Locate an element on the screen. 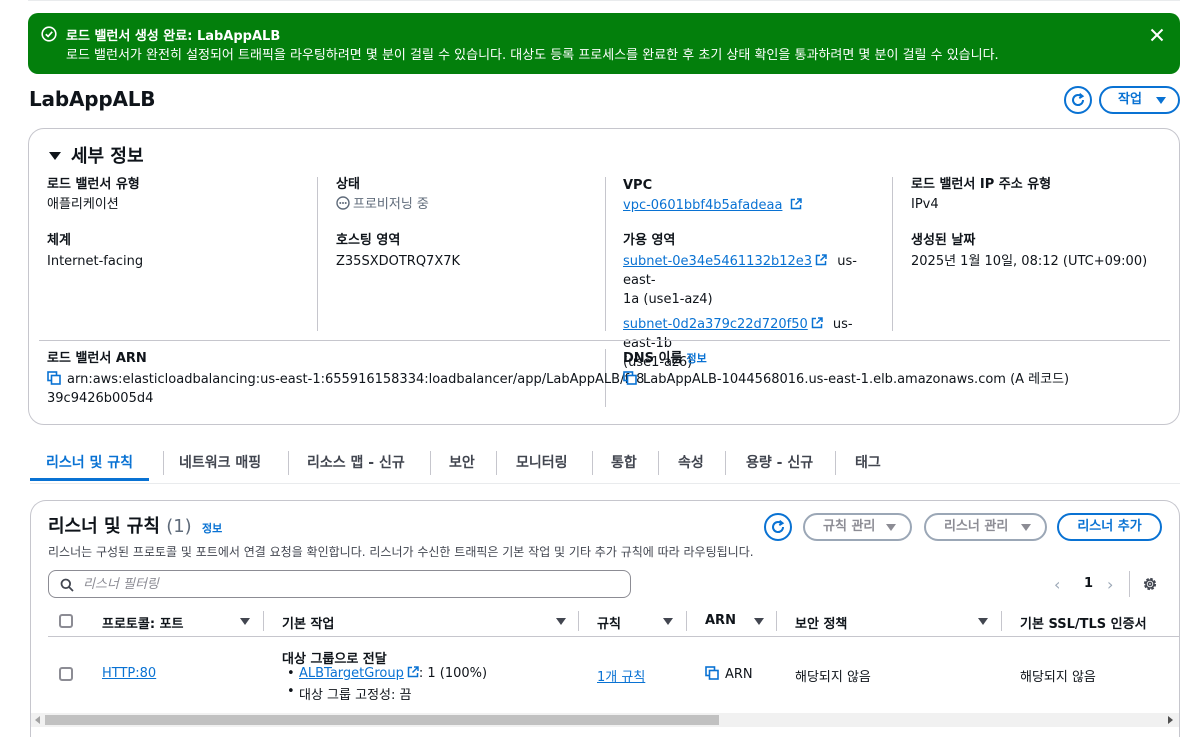  listeners-refresh-button is located at coordinates (778, 527).